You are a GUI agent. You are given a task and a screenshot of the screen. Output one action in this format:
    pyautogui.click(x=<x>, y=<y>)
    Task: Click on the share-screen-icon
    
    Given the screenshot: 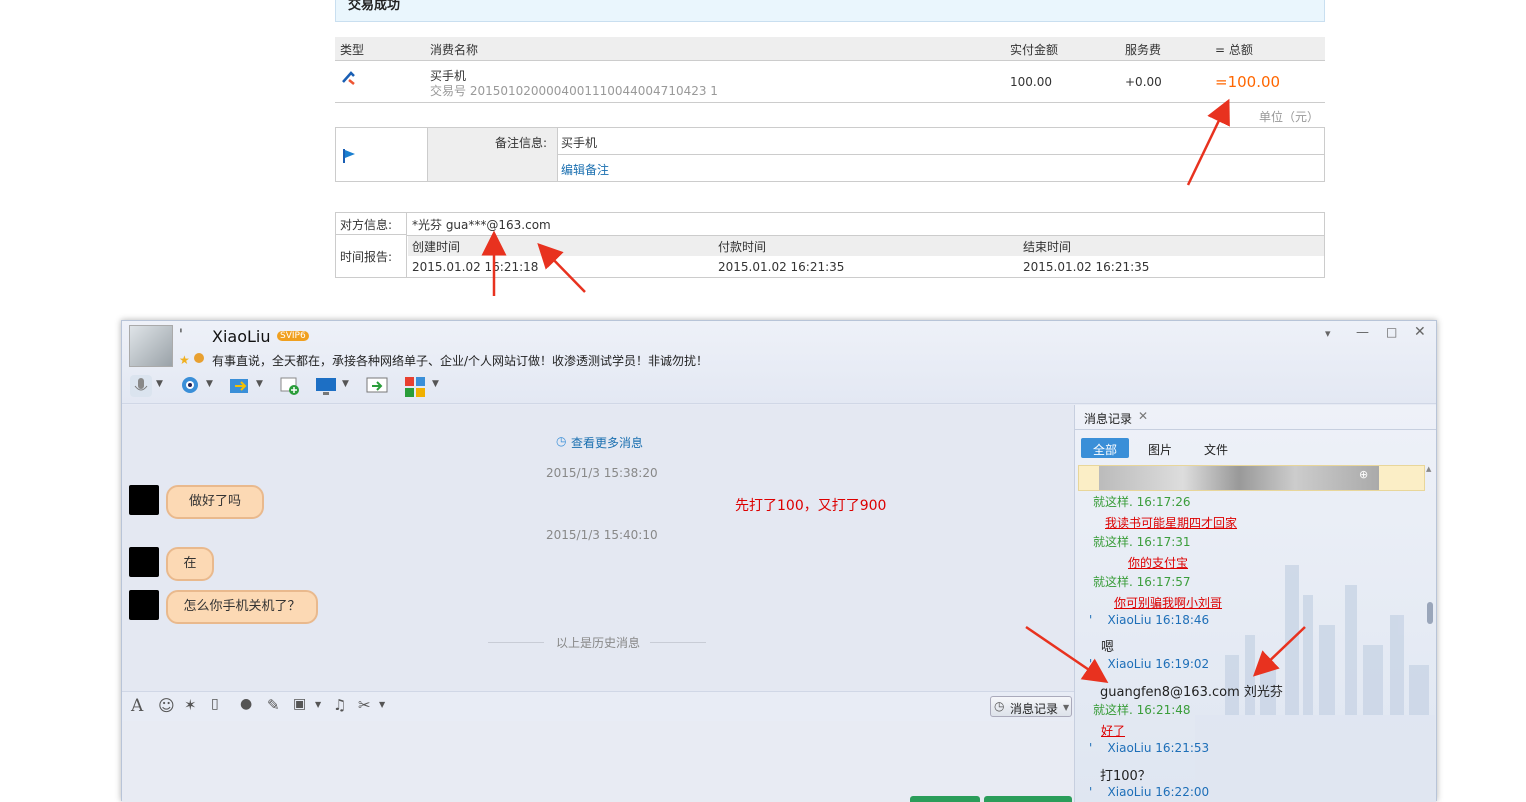 What is the action you would take?
    pyautogui.click(x=377, y=386)
    